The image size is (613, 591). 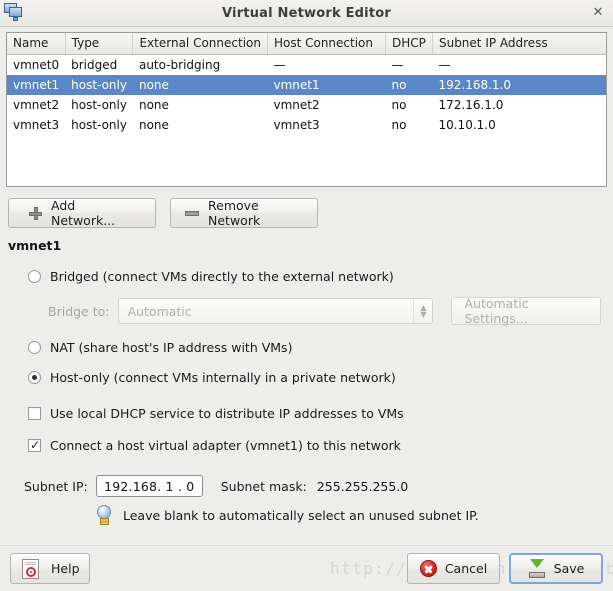 What do you see at coordinates (409, 44) in the screenshot?
I see `column-header-dhcp: DHCP` at bounding box center [409, 44].